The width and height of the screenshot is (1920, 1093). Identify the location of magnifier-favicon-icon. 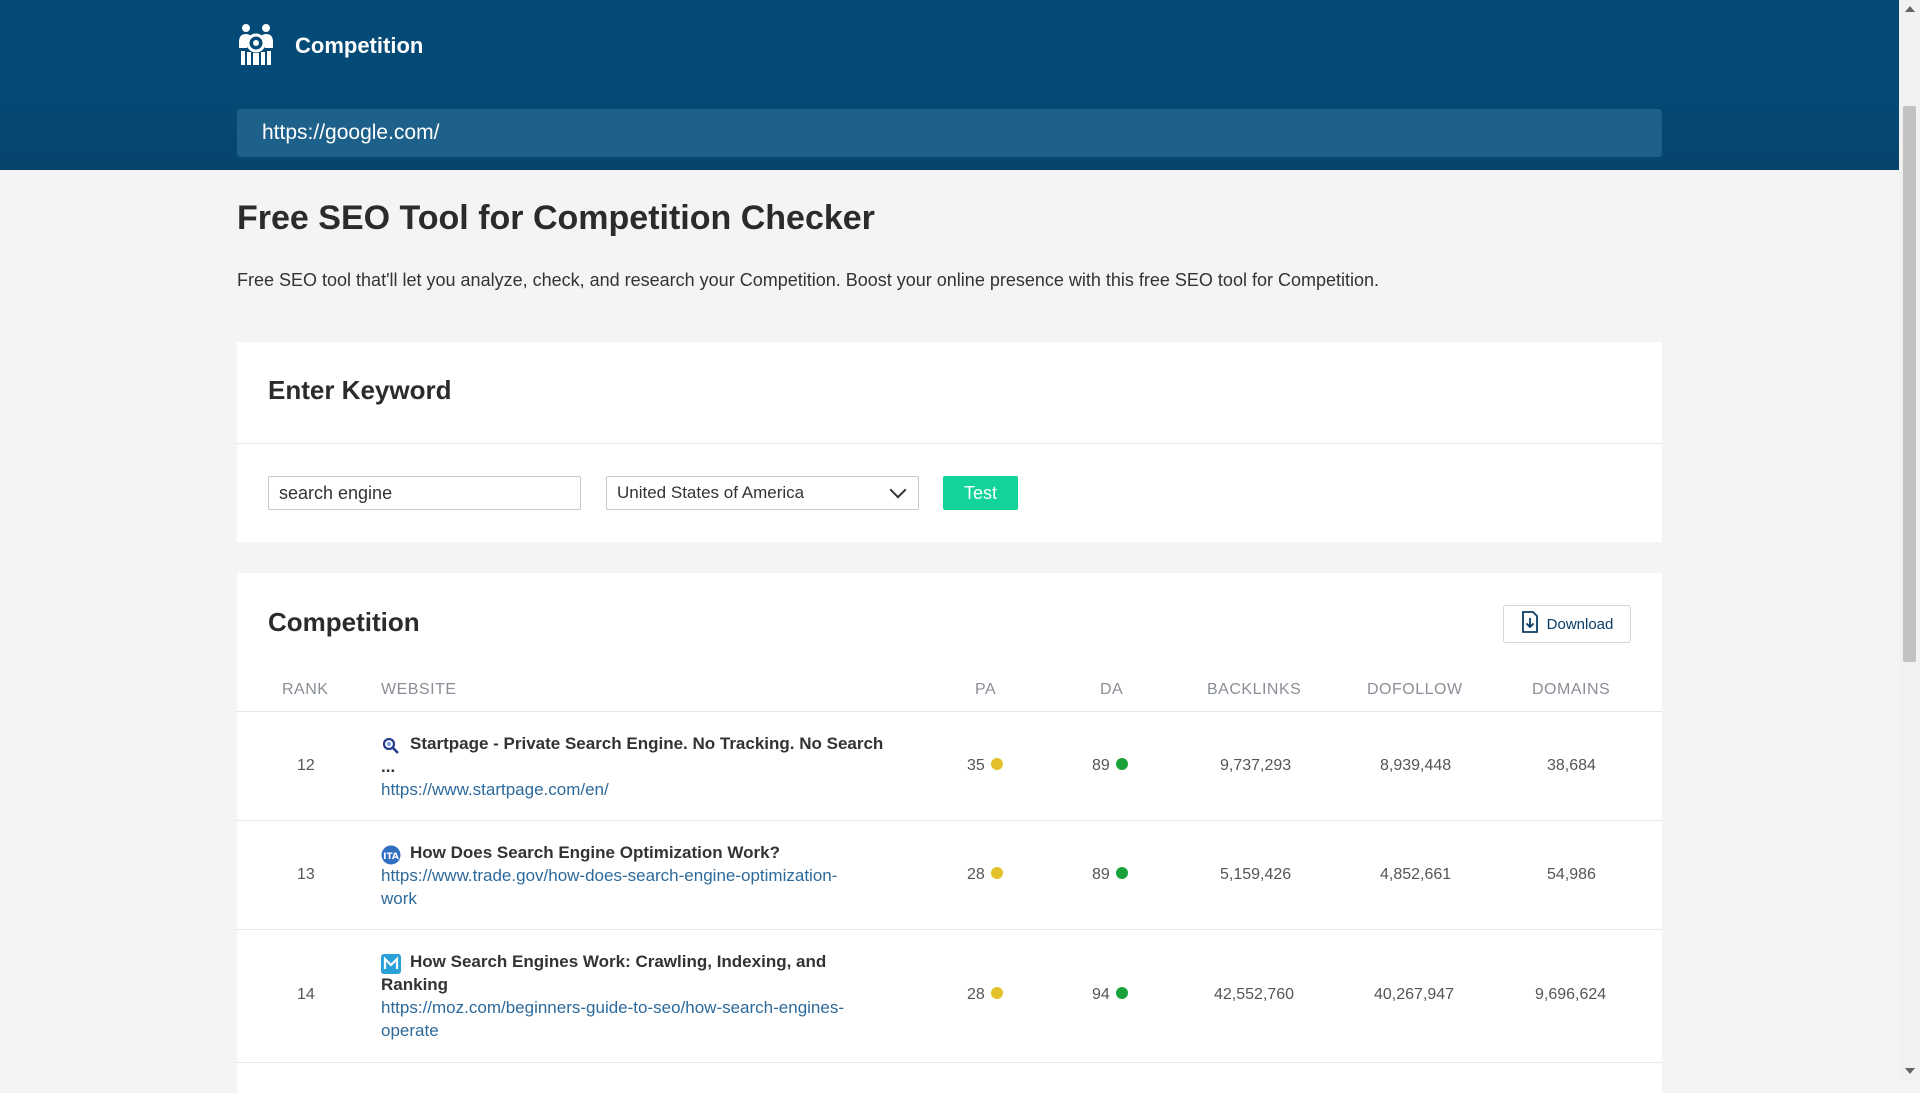
(391, 746).